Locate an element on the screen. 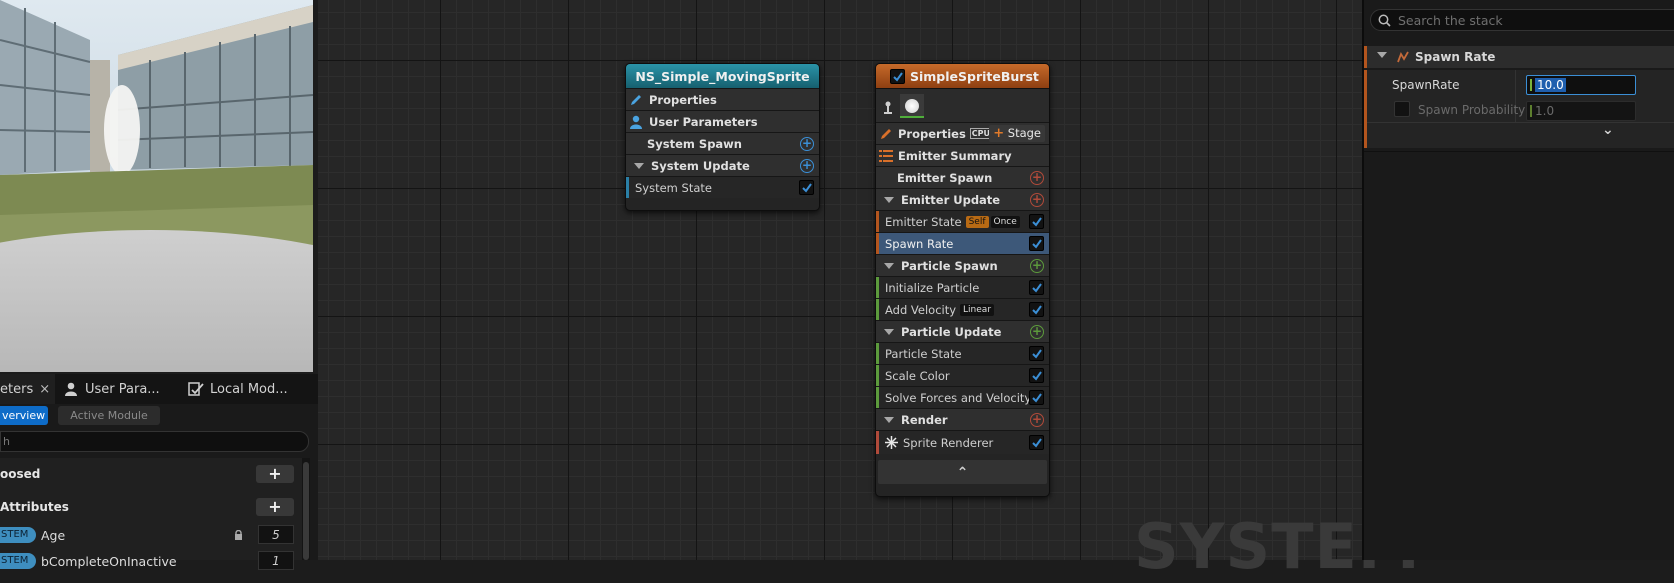 The height and width of the screenshot is (583, 1674). add-velocity-row: Add Velocity Linear is located at coordinates (962, 309).